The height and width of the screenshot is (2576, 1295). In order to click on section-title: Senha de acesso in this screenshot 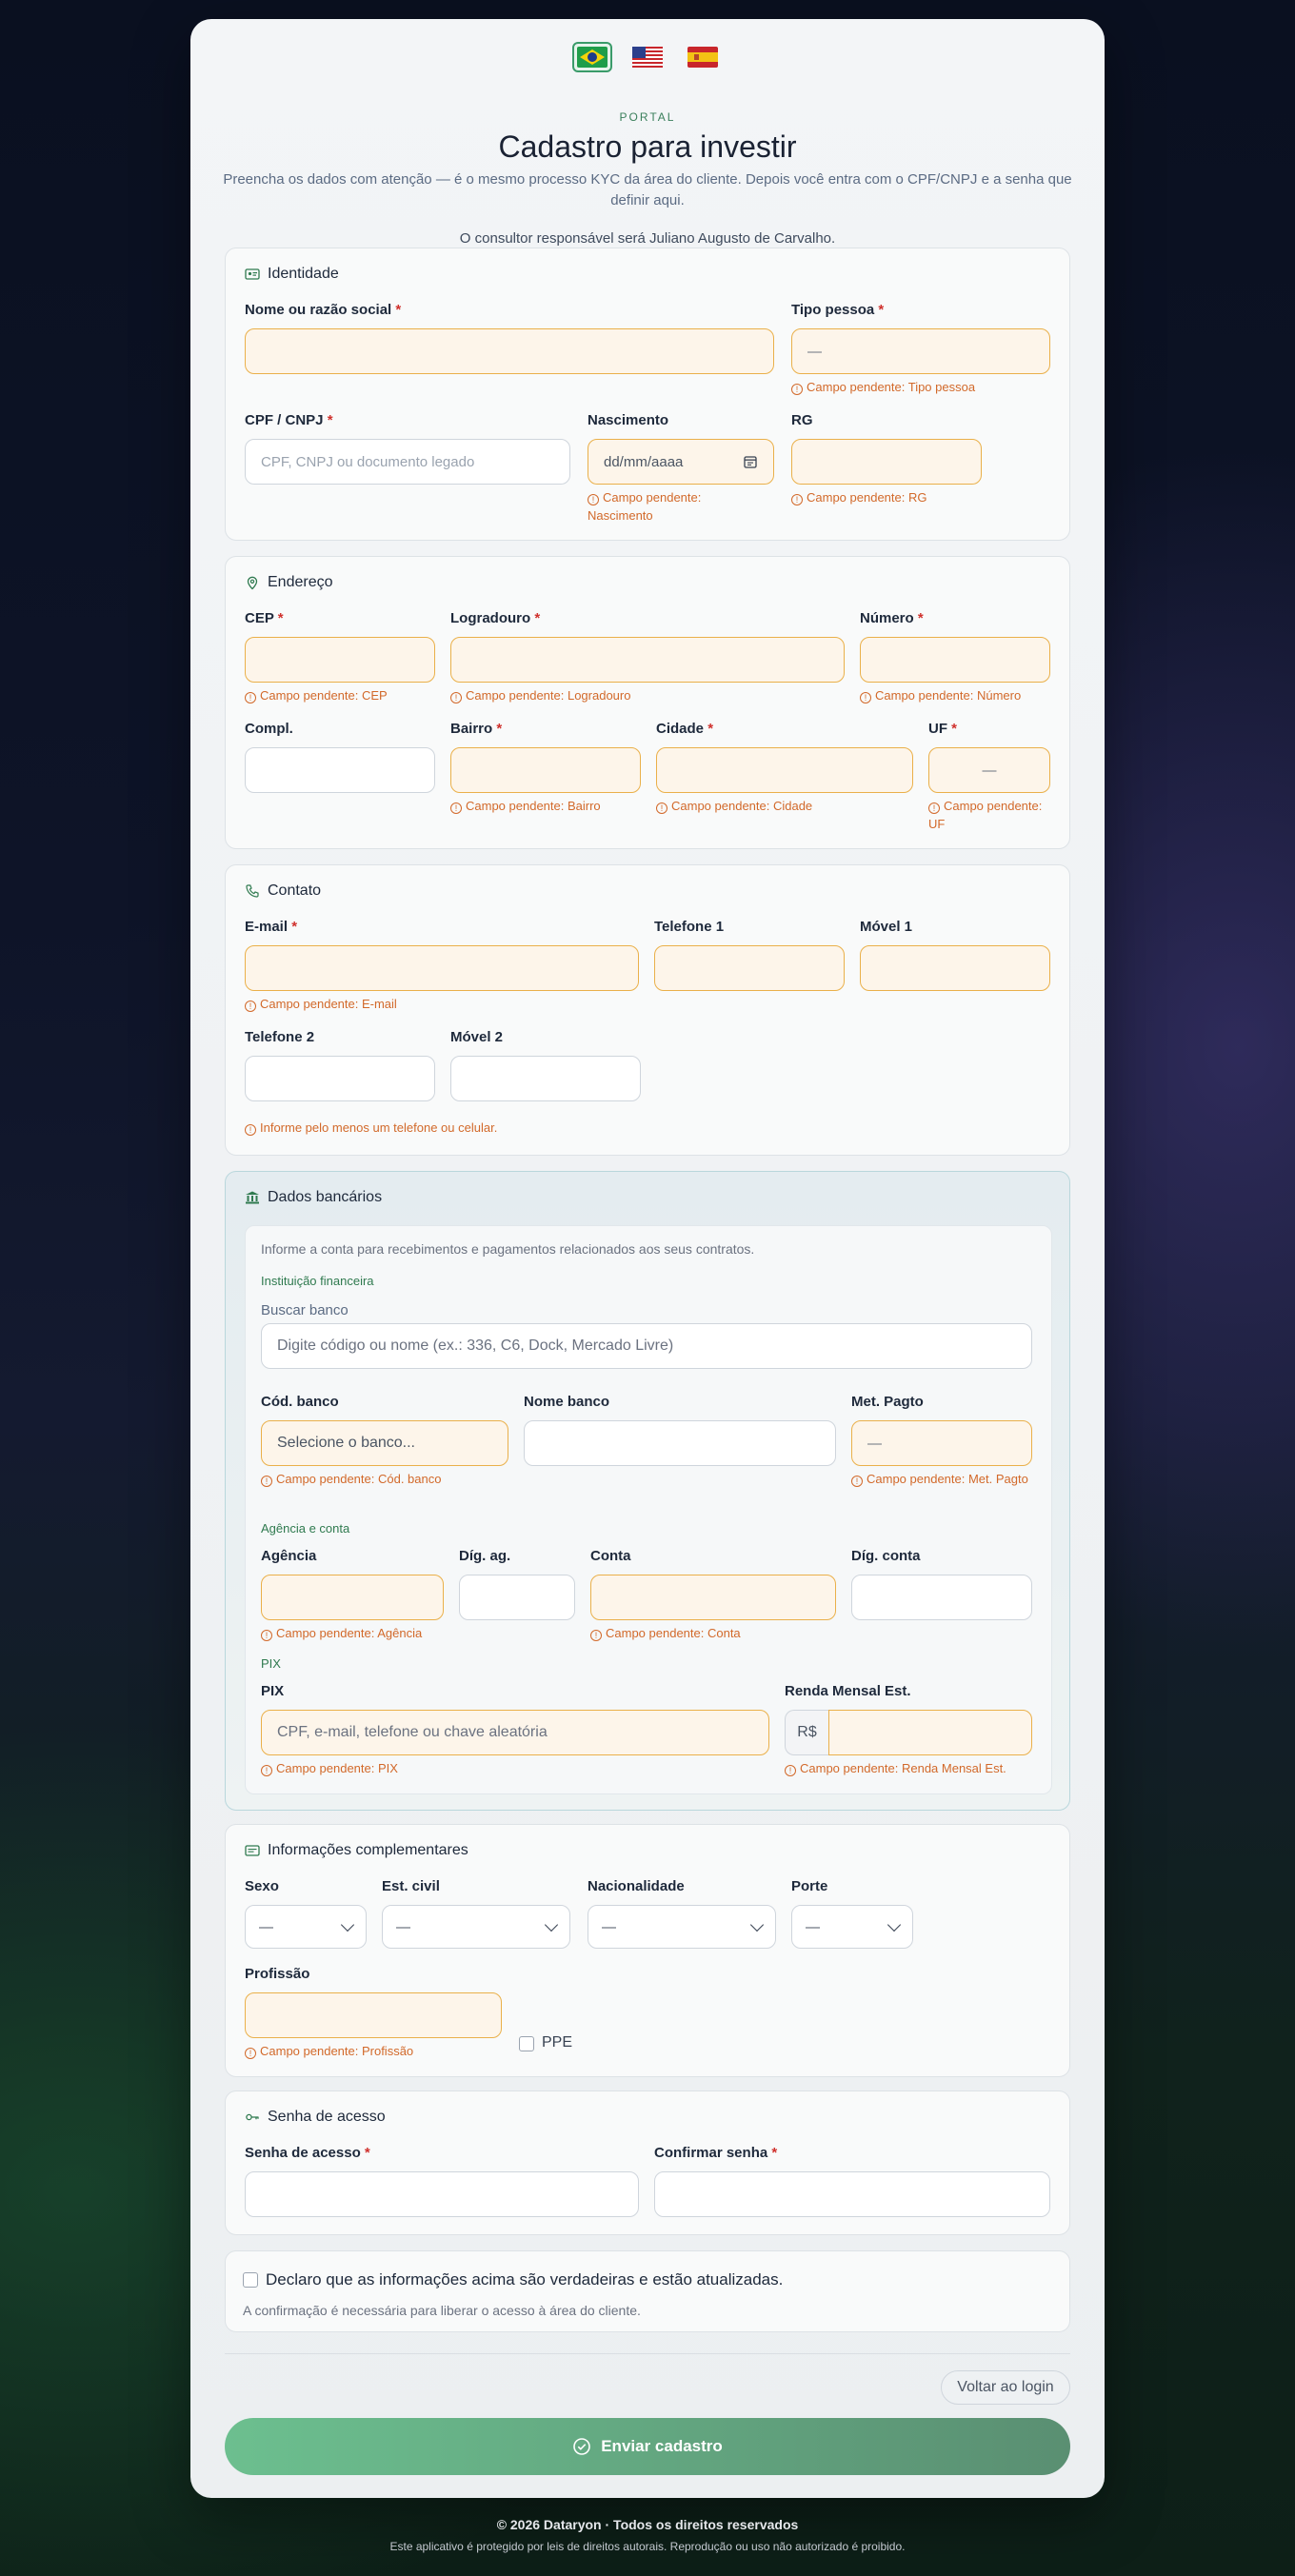, I will do `click(327, 2117)`.